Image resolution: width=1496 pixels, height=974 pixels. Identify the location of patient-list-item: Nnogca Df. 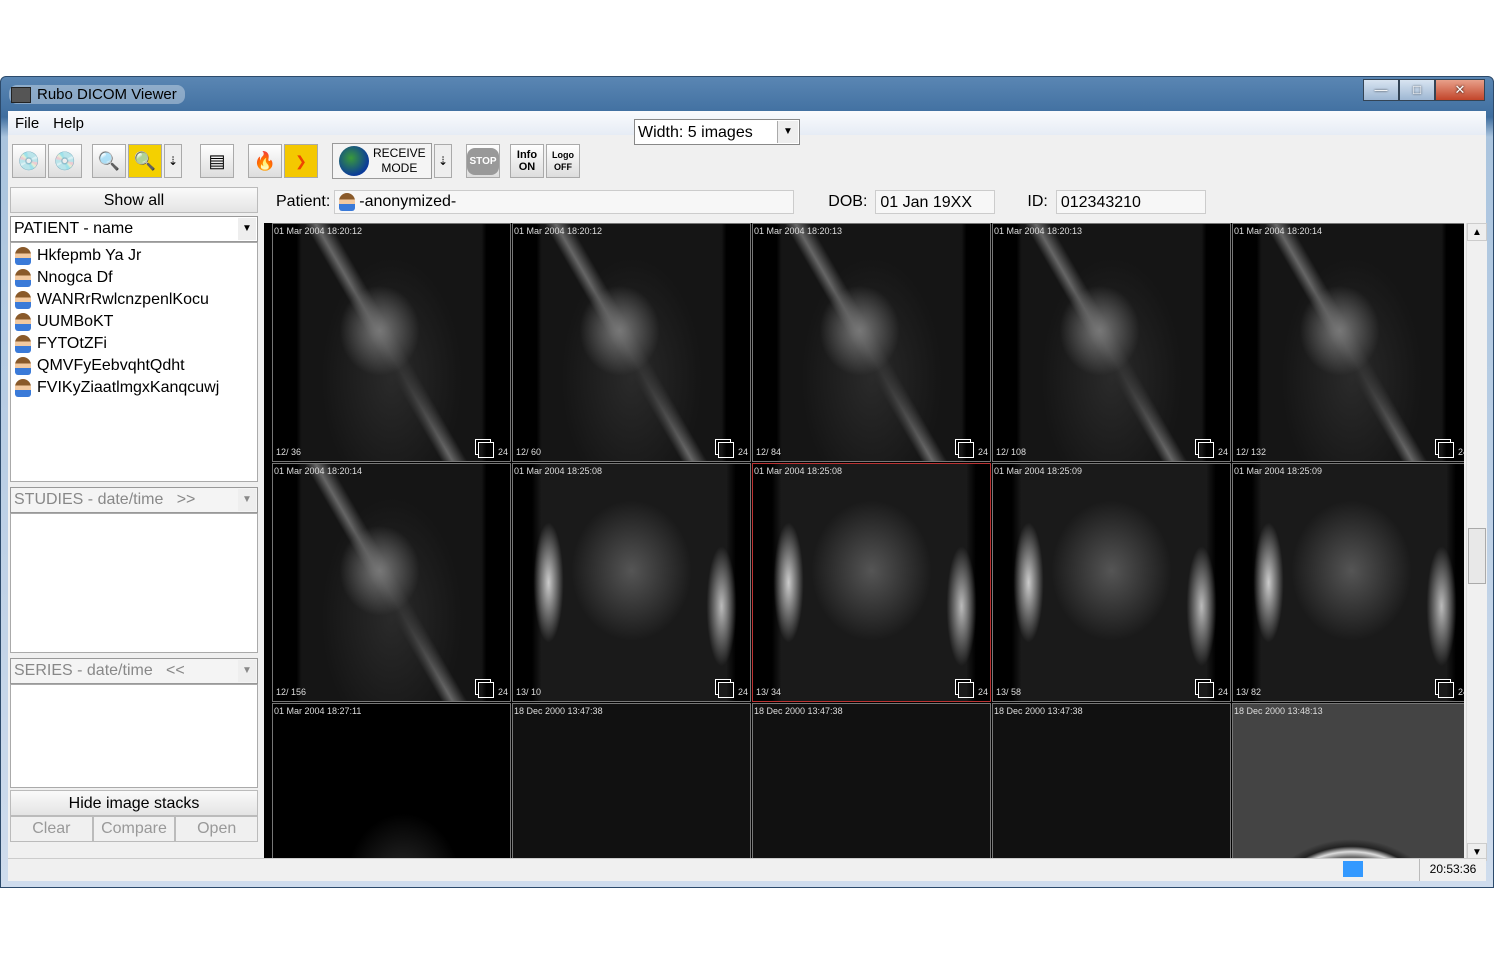
(134, 278).